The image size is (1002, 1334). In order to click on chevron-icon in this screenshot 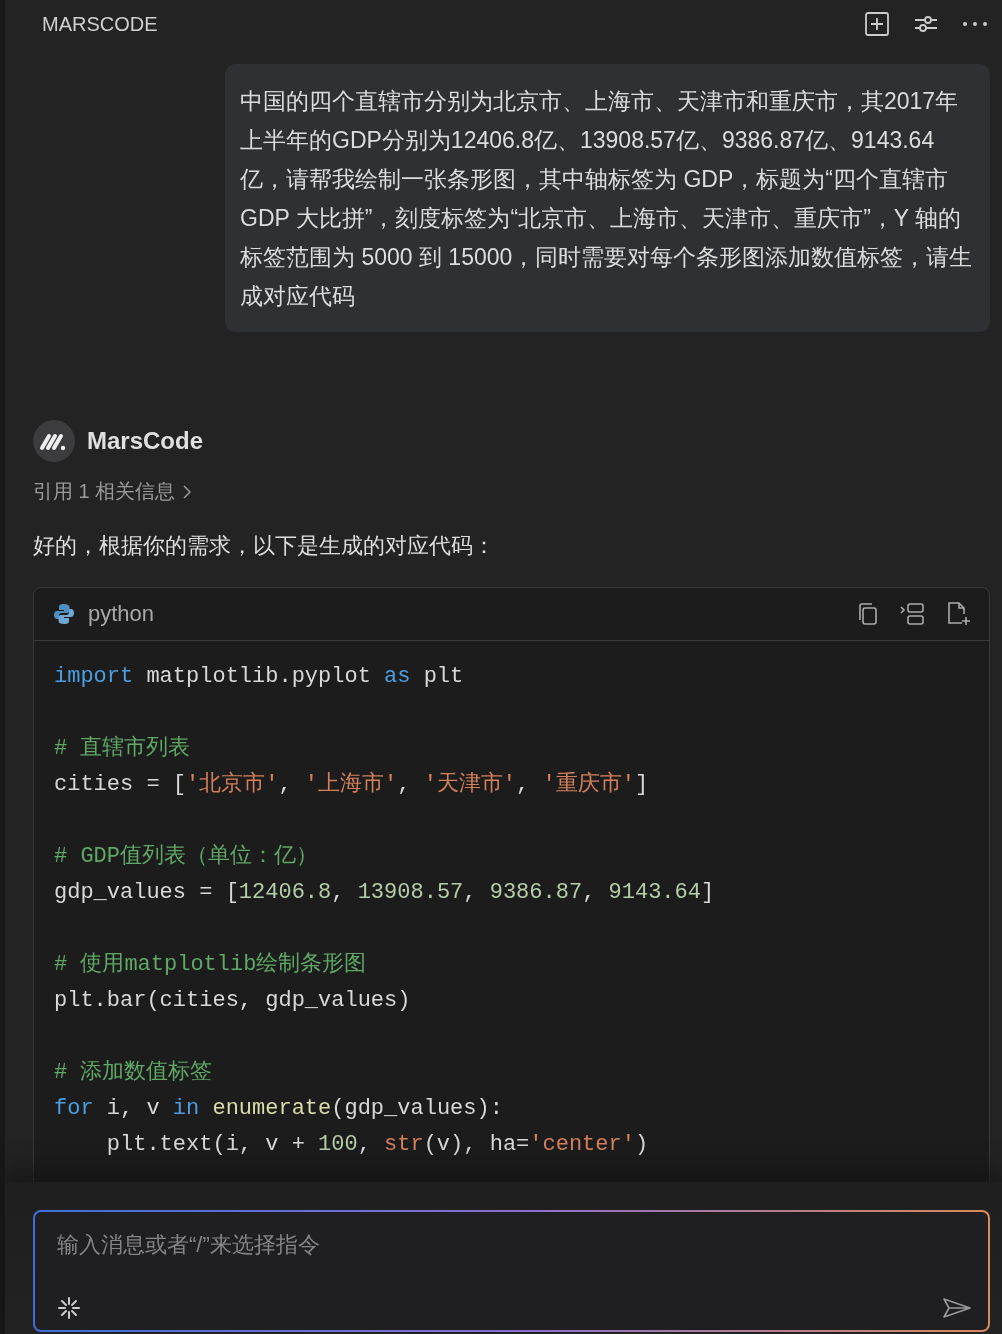, I will do `click(187, 491)`.